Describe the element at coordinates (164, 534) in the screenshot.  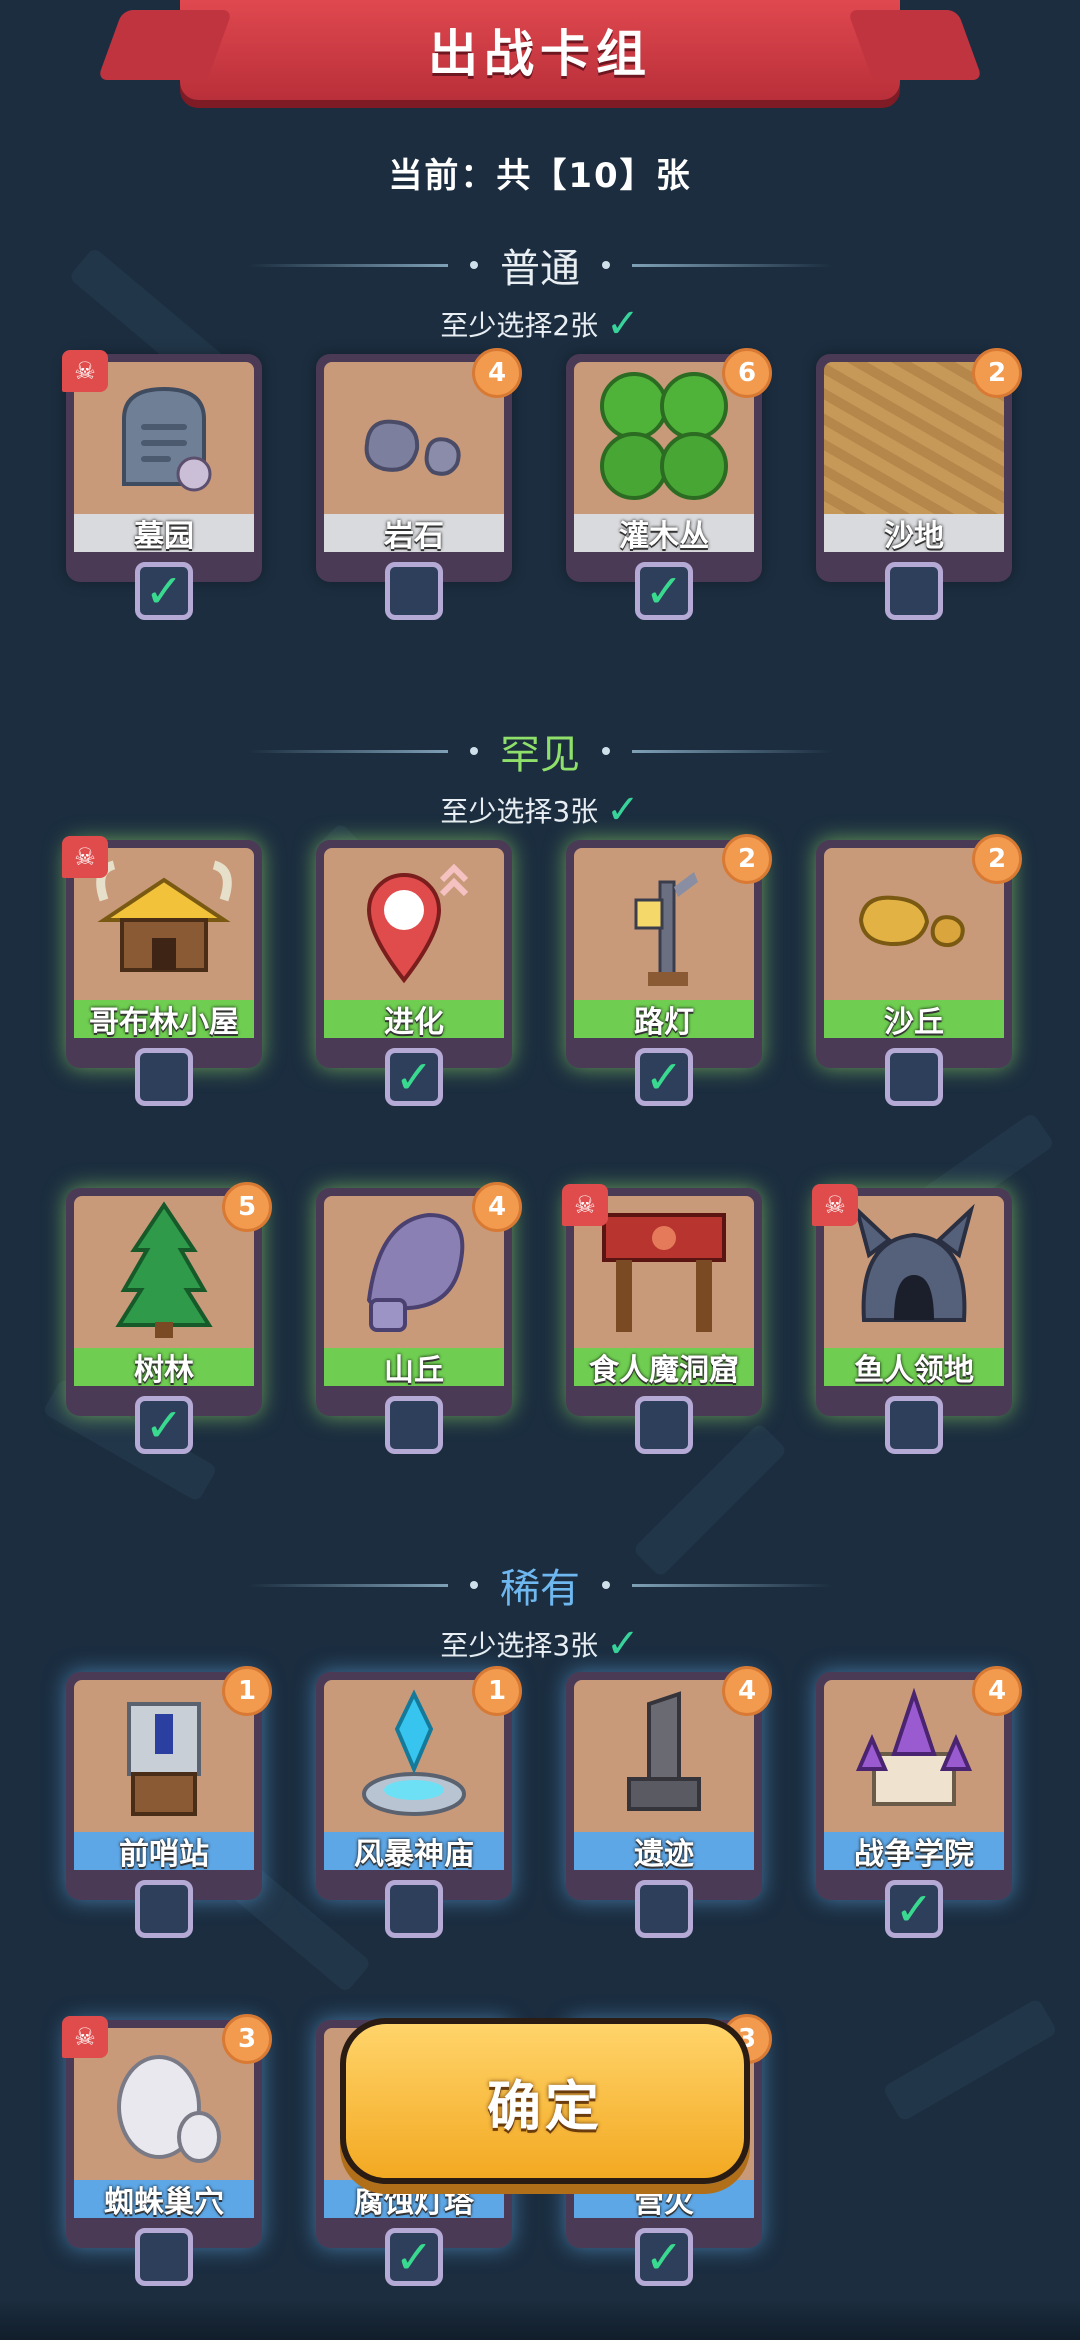
I see `card-label: 墓园` at that location.